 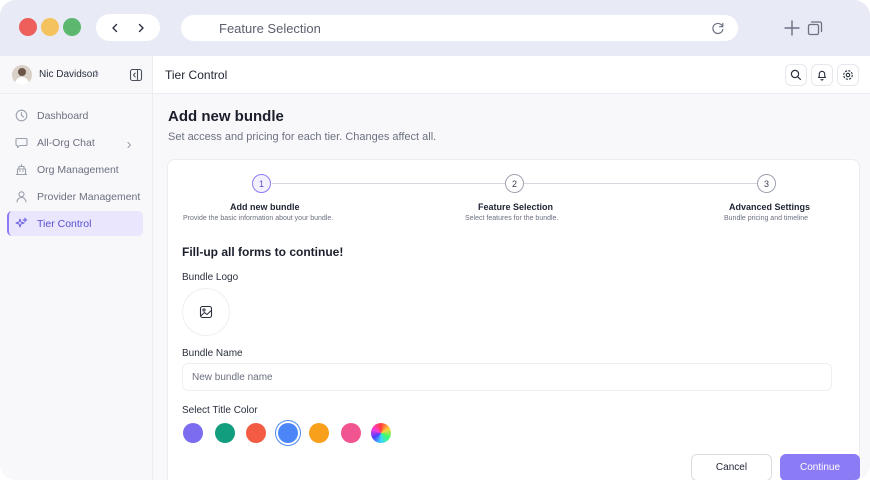 What do you see at coordinates (50, 27) in the screenshot?
I see `minimize-window-button` at bounding box center [50, 27].